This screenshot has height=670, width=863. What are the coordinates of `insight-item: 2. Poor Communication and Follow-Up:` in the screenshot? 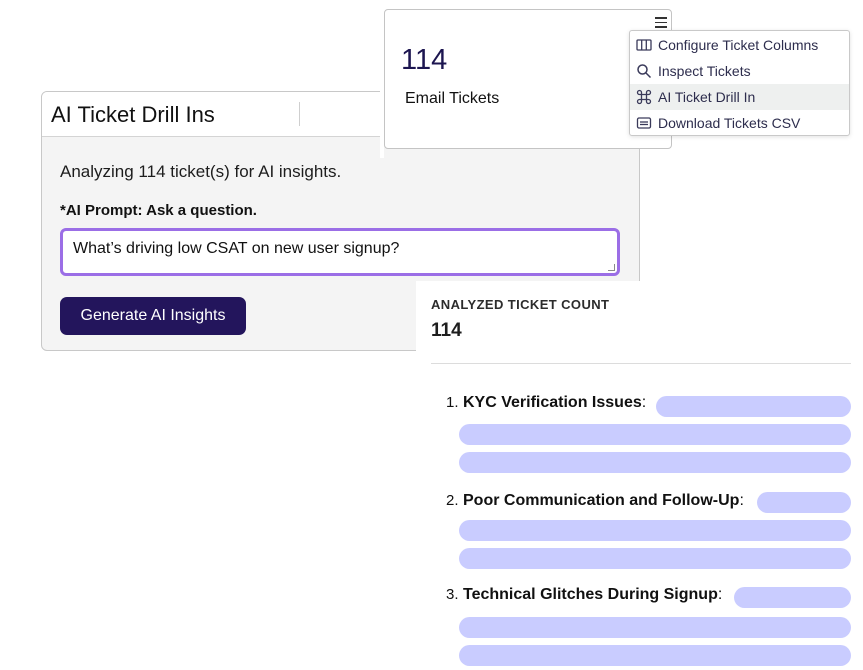 It's located at (648, 530).